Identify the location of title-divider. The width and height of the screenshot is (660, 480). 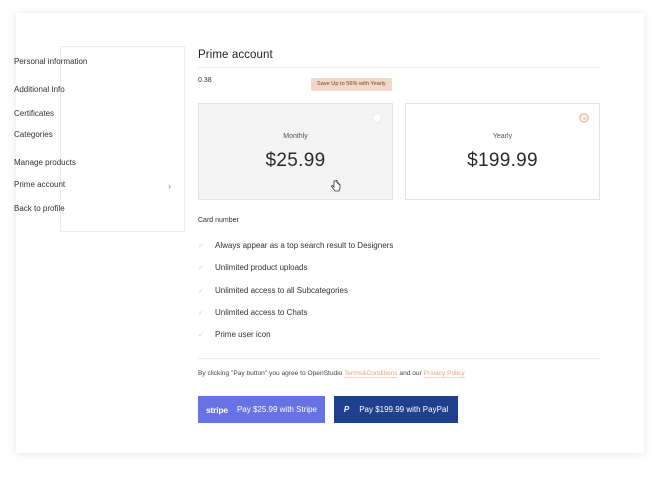
(399, 67).